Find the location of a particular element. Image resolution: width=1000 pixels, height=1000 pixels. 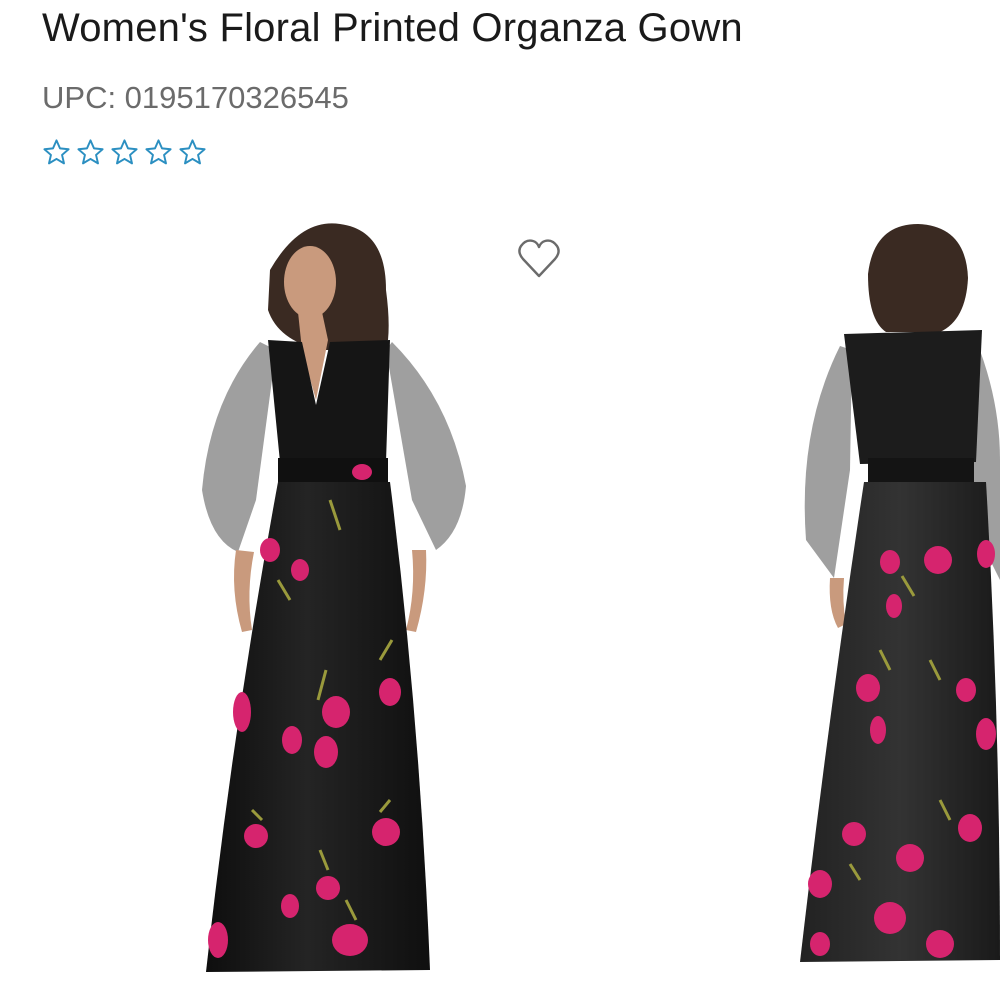

product-title: Women's Floral Printed Organza Gown is located at coordinates (392, 28).